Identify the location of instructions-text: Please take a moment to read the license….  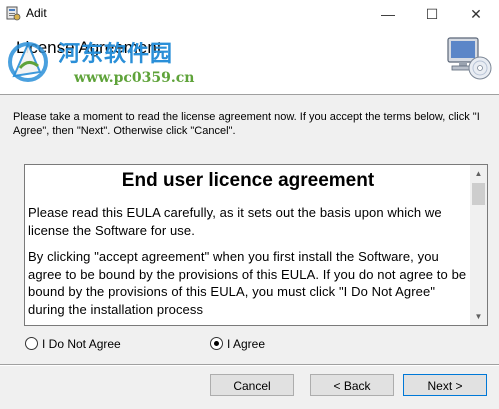
(246, 124).